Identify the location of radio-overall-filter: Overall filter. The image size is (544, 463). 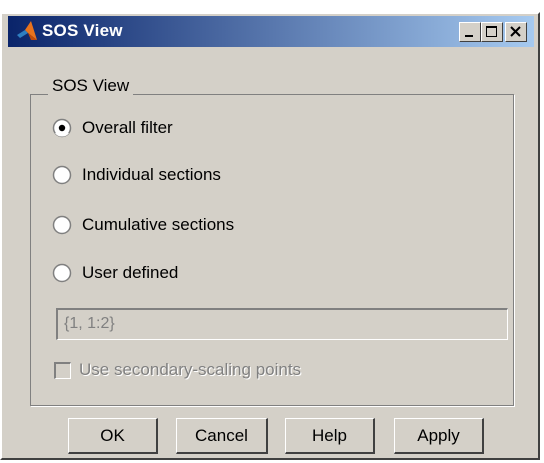
(112, 128).